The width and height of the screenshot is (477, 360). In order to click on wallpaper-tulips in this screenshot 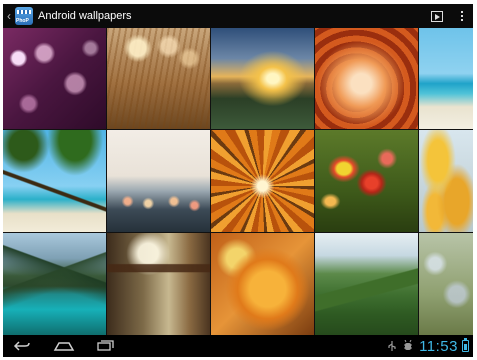, I will do `click(366, 181)`.